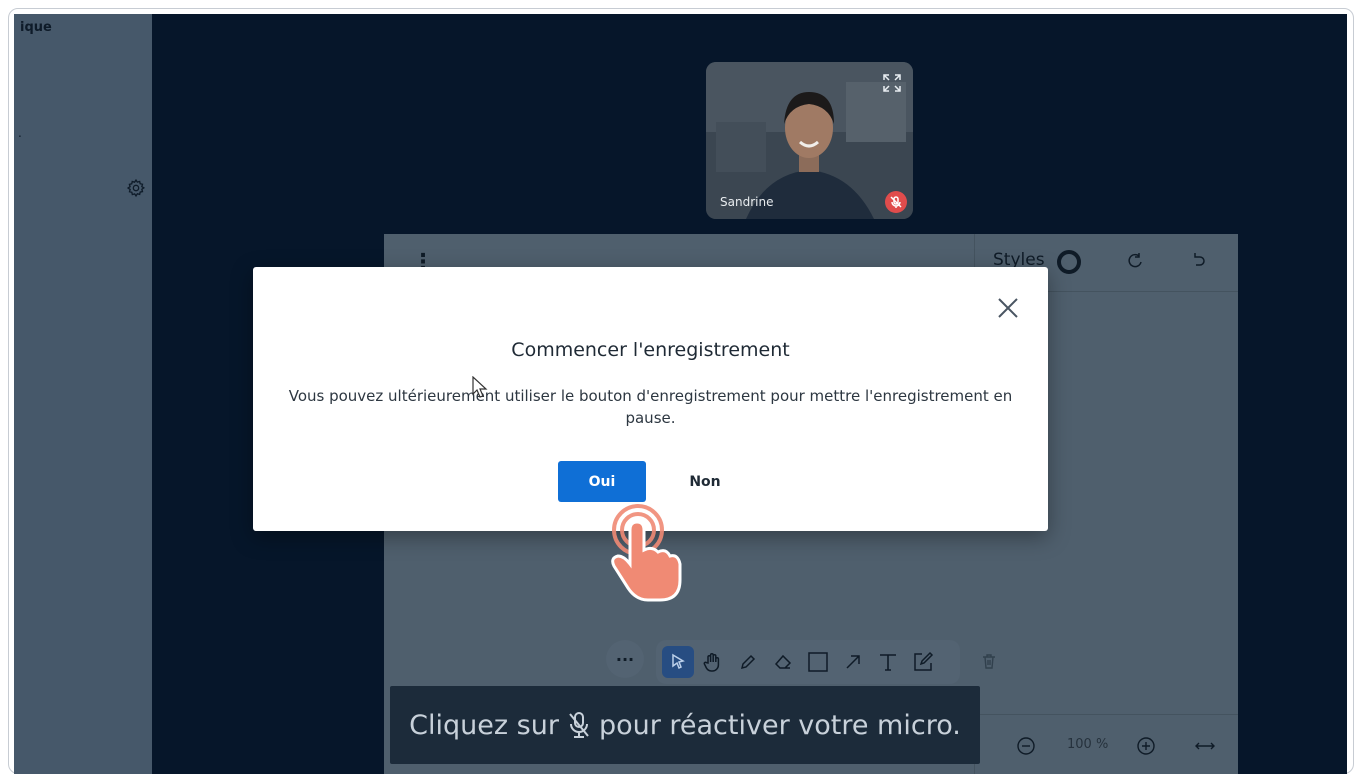  I want to click on hand-icon, so click(713, 662).